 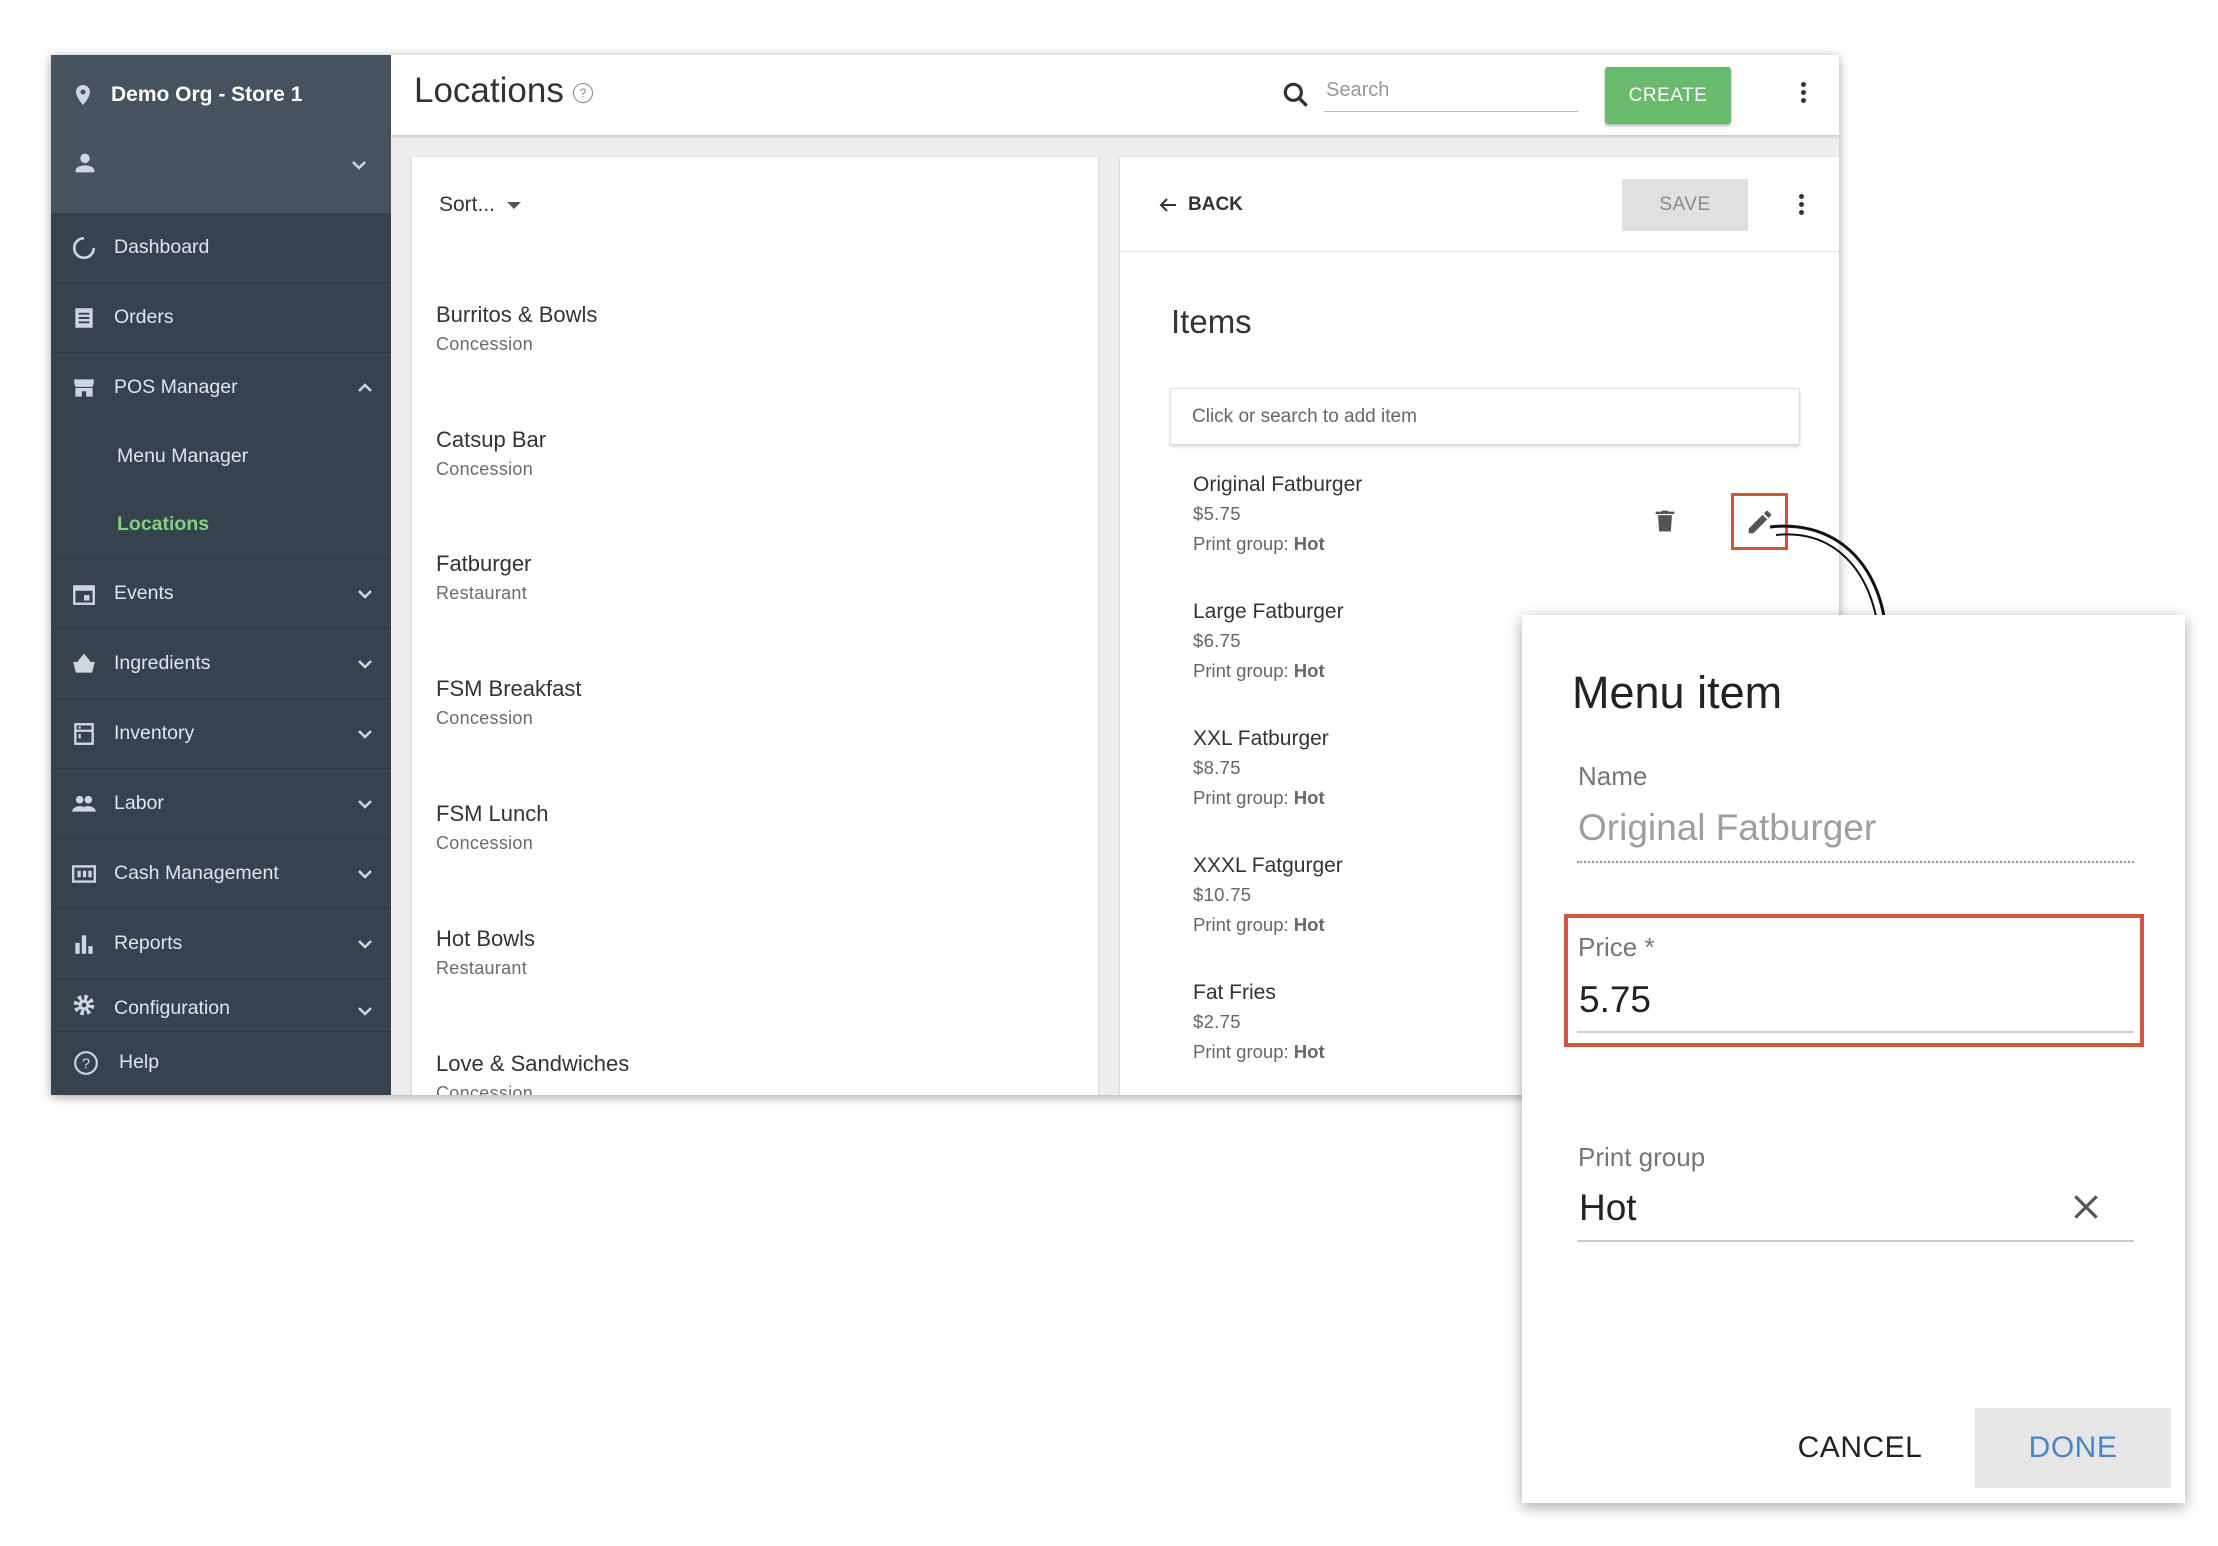 I want to click on price-field-underline, so click(x=1855, y=1032).